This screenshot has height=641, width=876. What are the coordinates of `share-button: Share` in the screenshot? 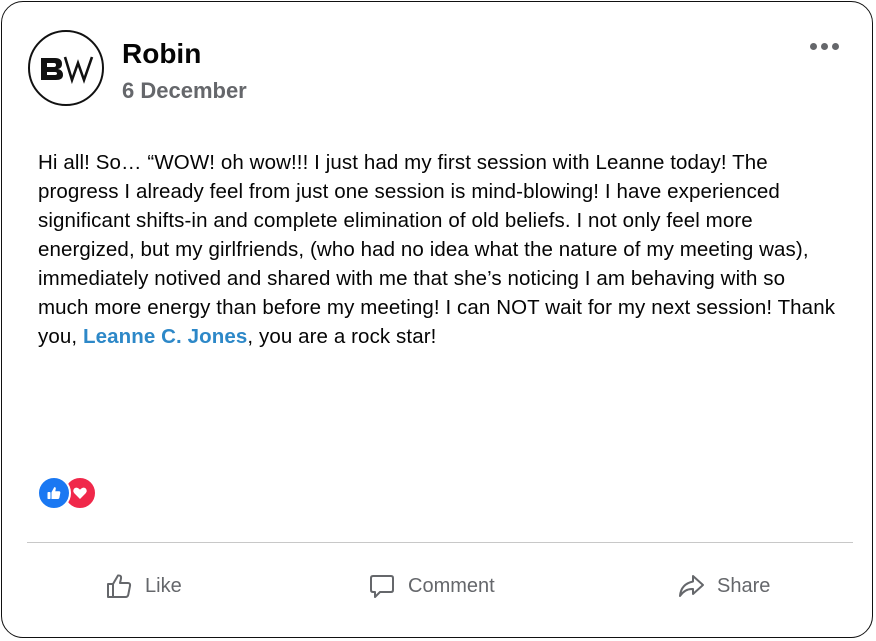 It's located at (723, 586).